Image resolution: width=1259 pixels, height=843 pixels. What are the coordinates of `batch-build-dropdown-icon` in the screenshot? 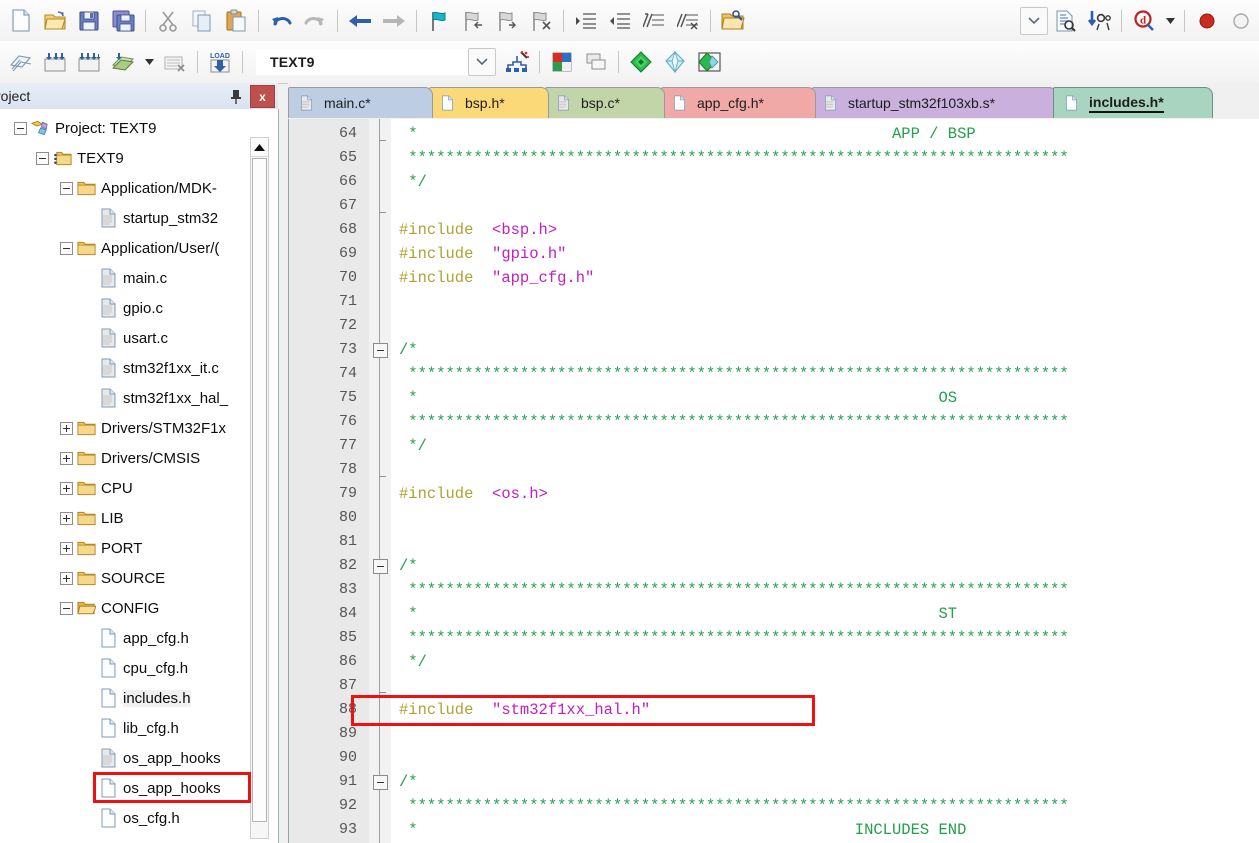 It's located at (149, 62).